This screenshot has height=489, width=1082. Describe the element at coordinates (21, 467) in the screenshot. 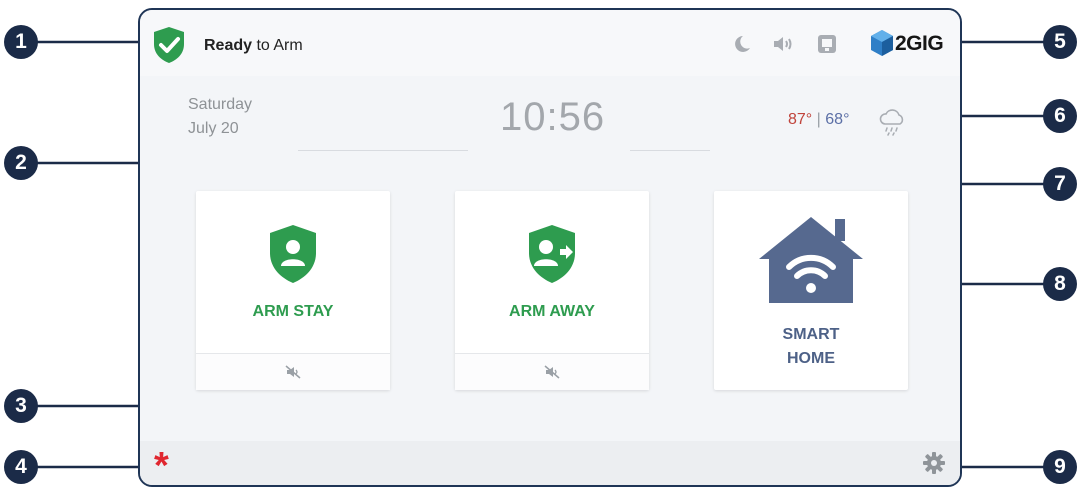

I see `callout-4: 4` at that location.